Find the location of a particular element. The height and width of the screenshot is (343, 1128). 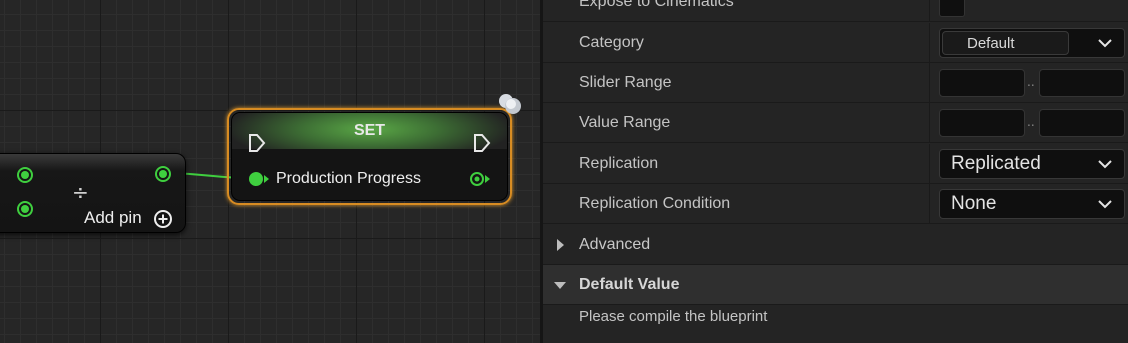

plus-circle-icon is located at coordinates (163, 219).